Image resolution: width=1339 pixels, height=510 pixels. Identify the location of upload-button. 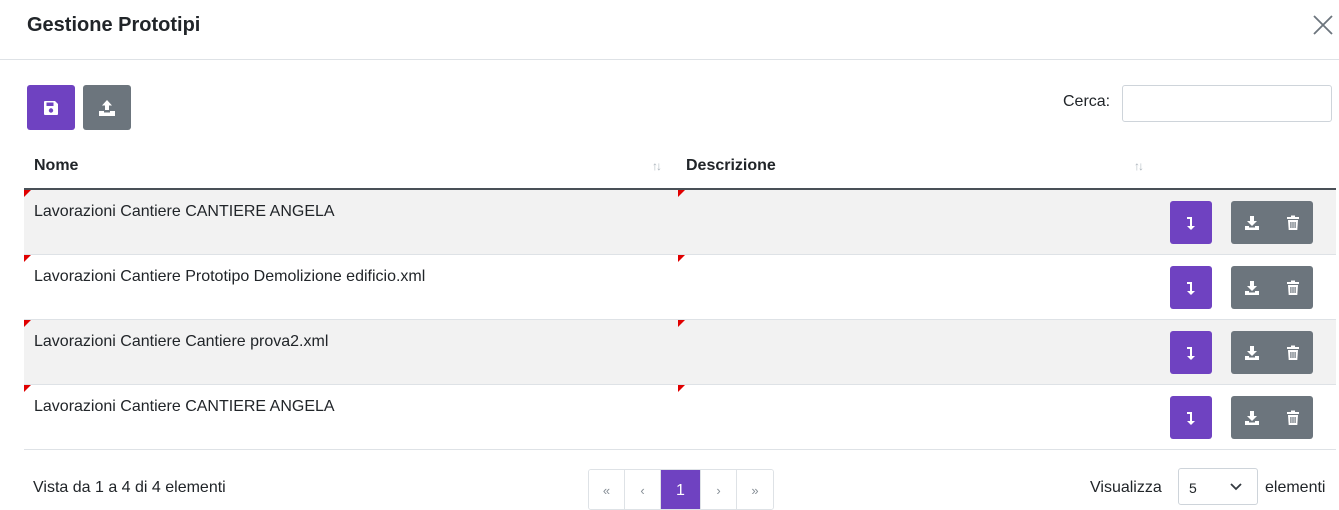
(107, 107).